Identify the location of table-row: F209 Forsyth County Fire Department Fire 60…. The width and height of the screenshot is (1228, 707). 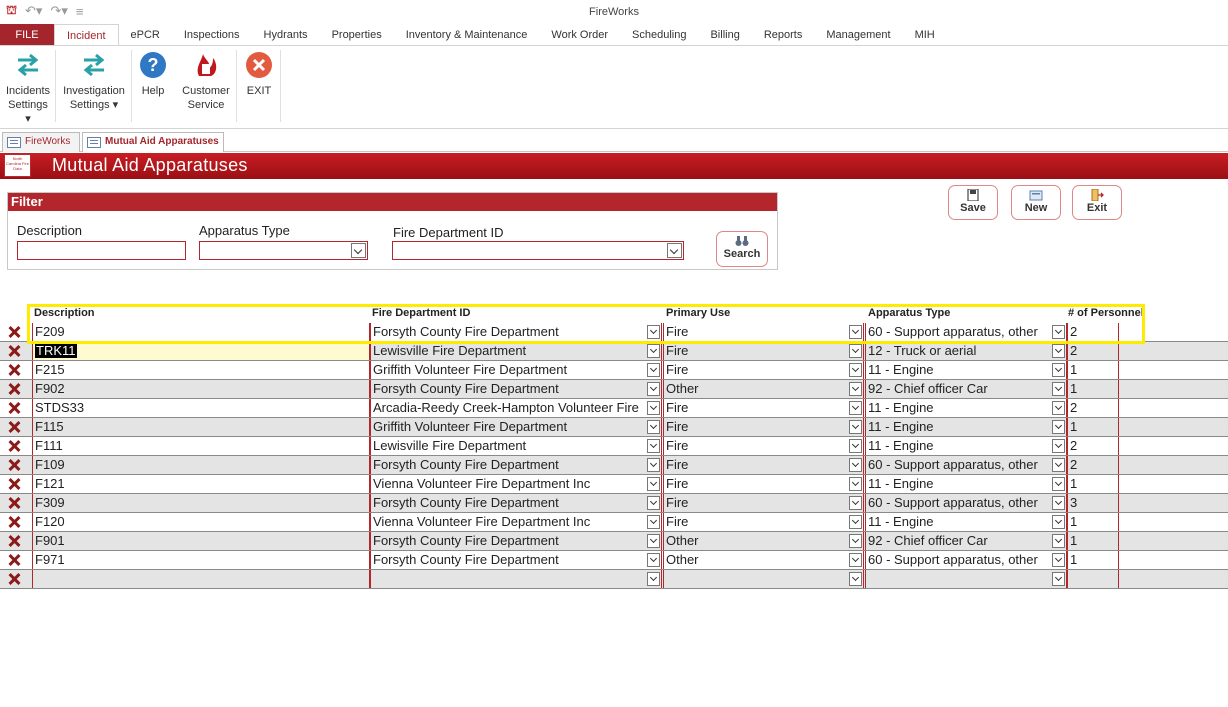
(614, 332).